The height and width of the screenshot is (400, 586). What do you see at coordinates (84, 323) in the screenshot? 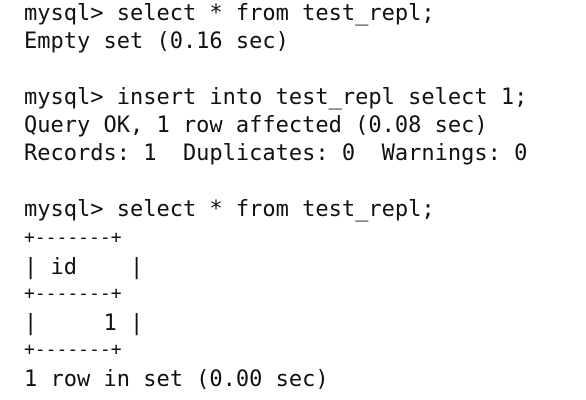
I see `table-data-row: | 1 |` at bounding box center [84, 323].